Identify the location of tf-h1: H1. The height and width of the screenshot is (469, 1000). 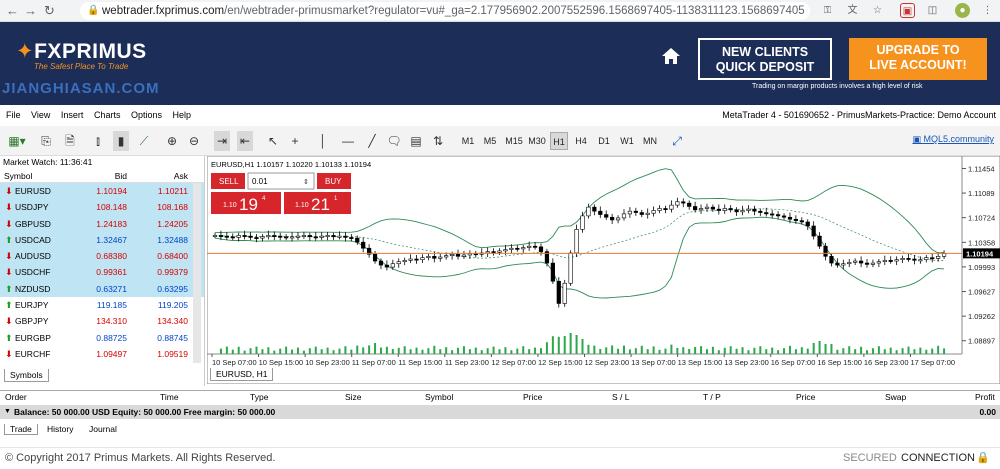
(559, 141).